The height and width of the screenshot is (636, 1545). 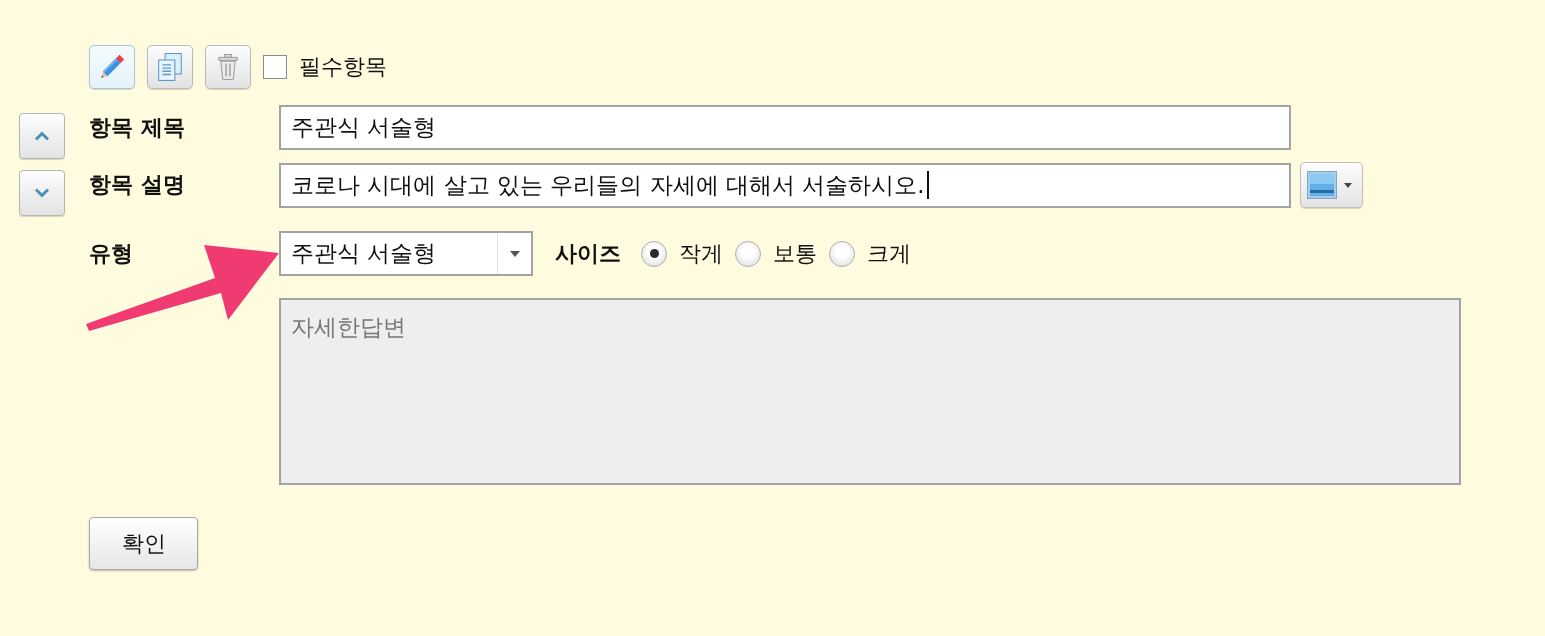 I want to click on edit-button, so click(x=112, y=67).